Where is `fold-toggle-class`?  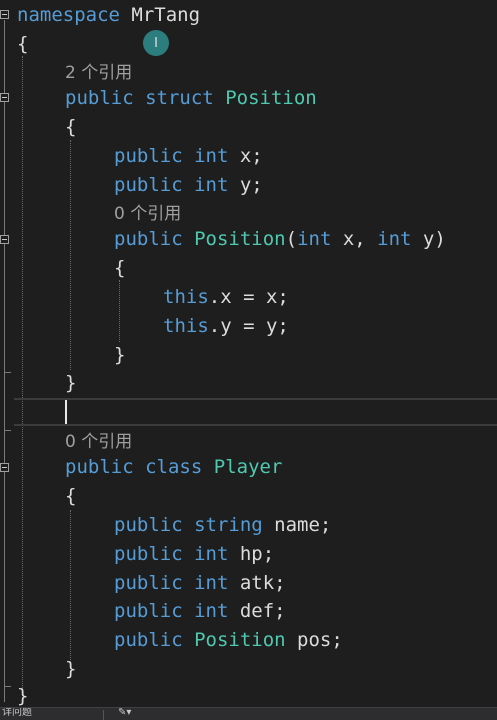 fold-toggle-class is located at coordinates (4, 467).